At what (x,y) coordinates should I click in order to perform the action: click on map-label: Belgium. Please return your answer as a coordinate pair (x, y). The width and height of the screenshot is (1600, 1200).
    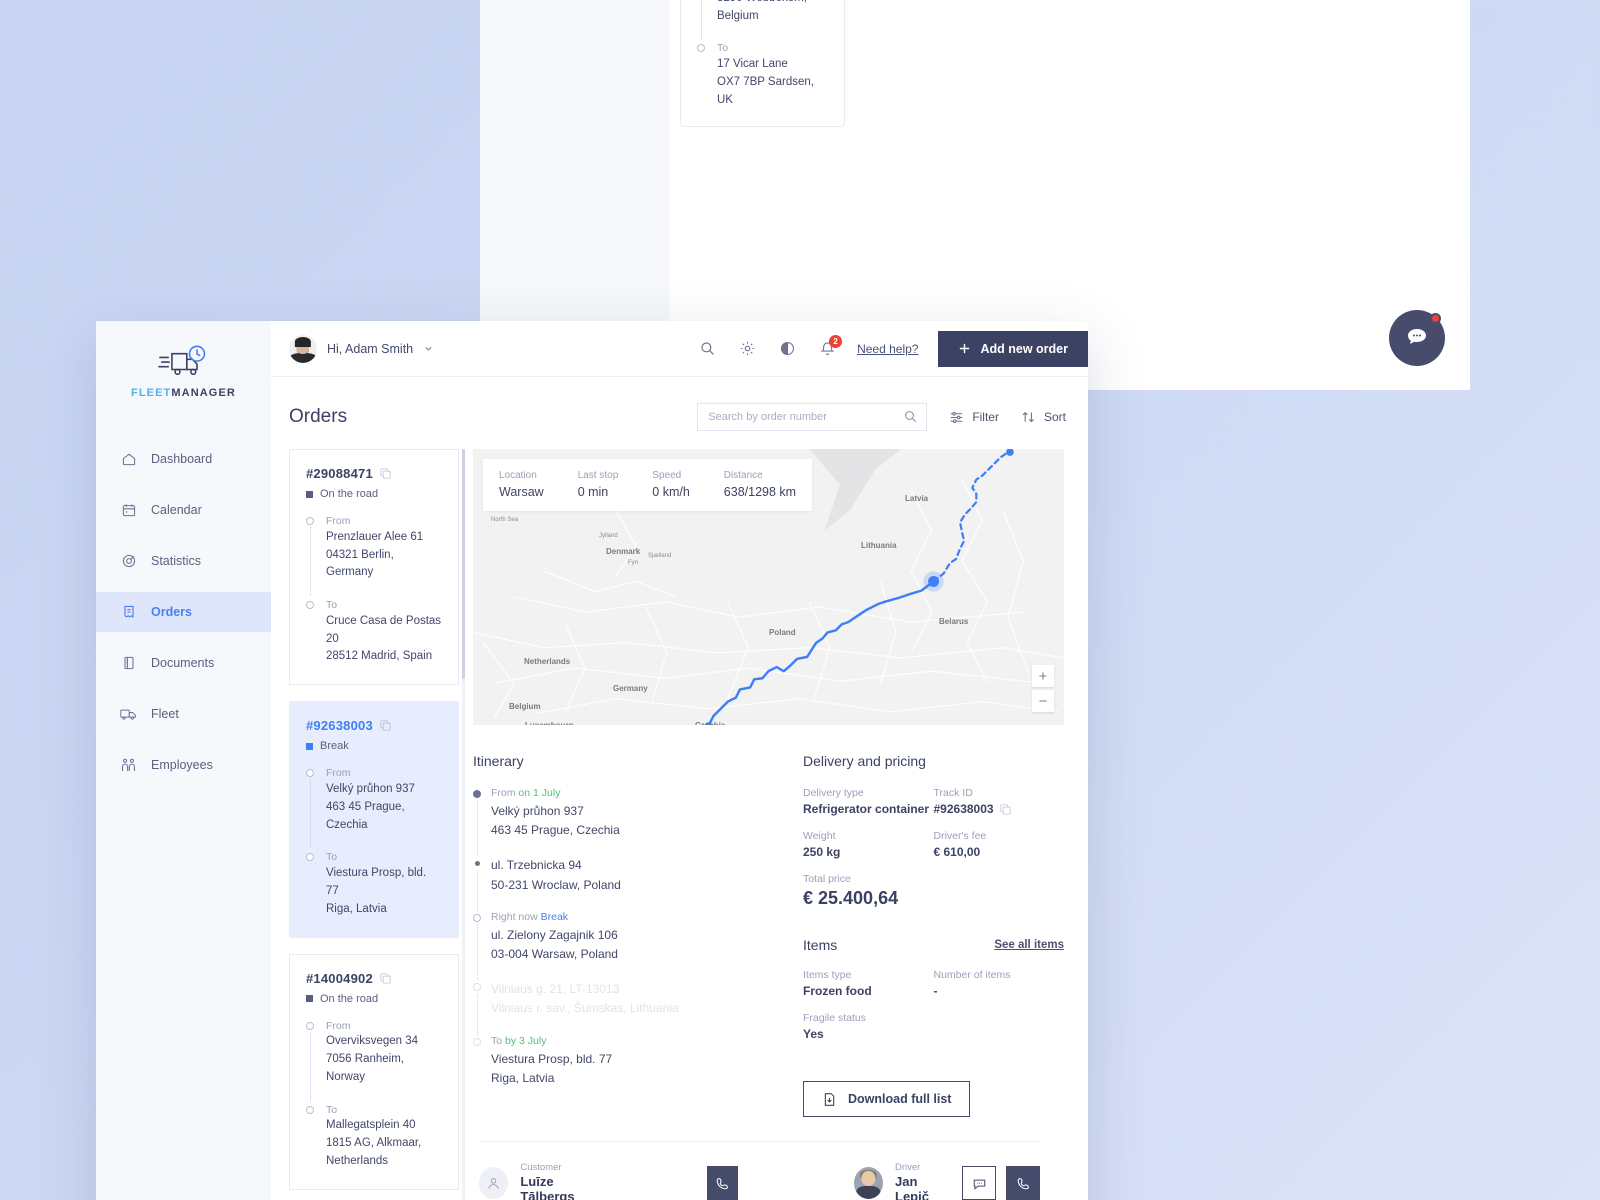
    Looking at the image, I should click on (525, 706).